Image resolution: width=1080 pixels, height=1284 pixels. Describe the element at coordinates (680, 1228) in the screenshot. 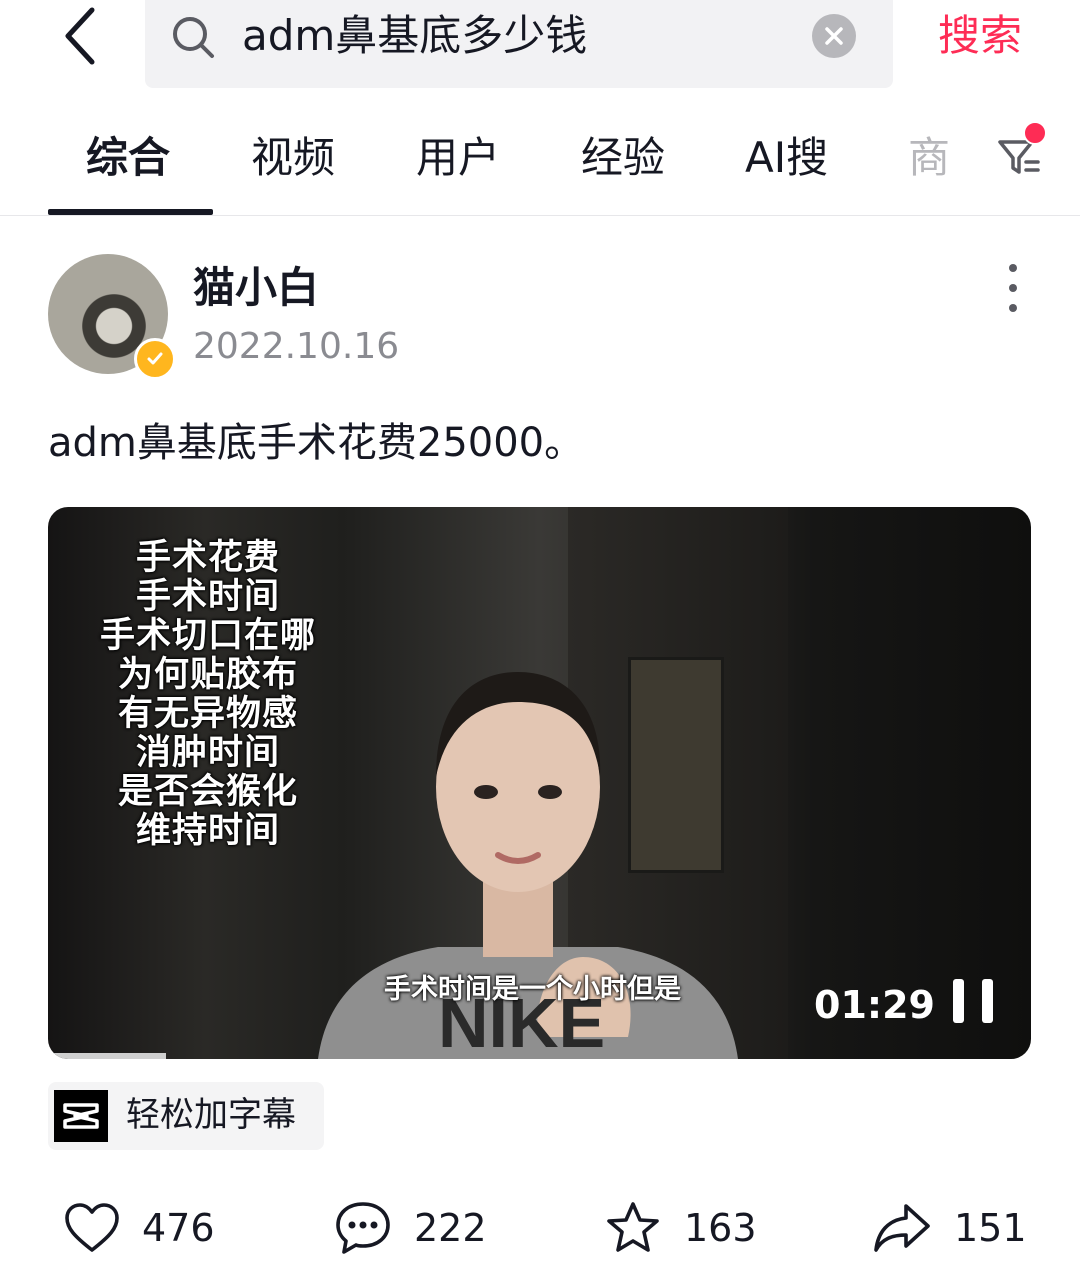

I see `favorite-button: 163` at that location.